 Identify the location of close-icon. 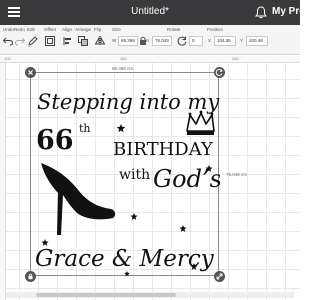
(30, 72).